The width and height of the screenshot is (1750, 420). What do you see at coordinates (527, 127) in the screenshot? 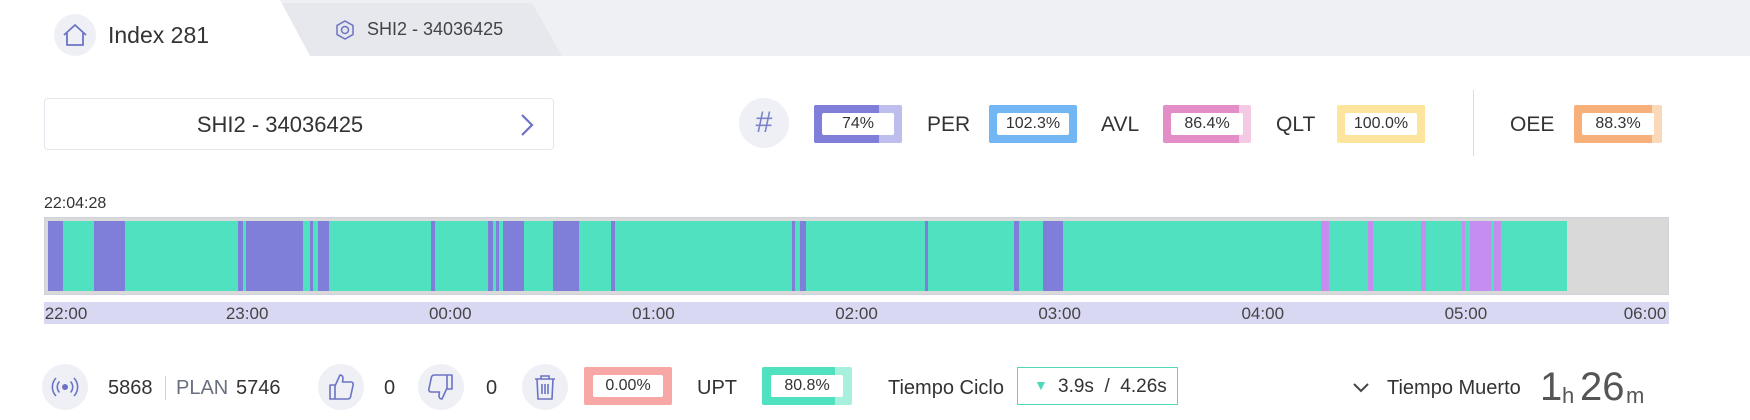
I see `chevron-right-icon` at bounding box center [527, 127].